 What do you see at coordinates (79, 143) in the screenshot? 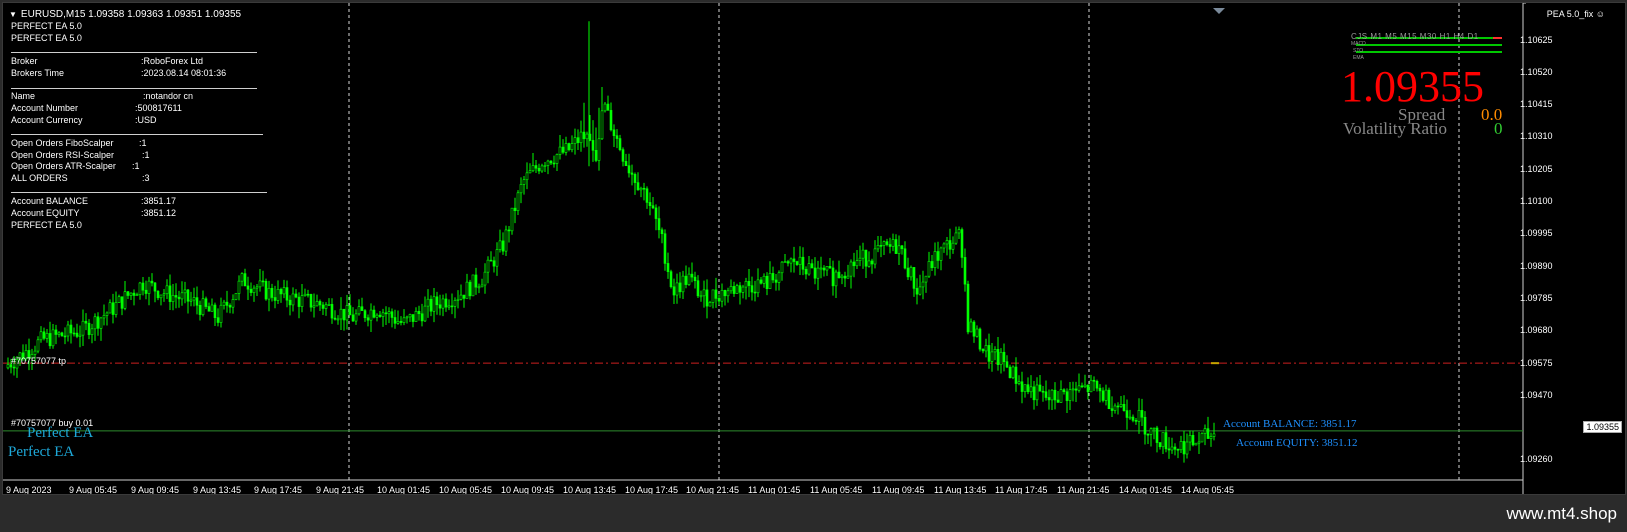
I see `info-fibo-row: Open Orders FiboScalper:1` at bounding box center [79, 143].